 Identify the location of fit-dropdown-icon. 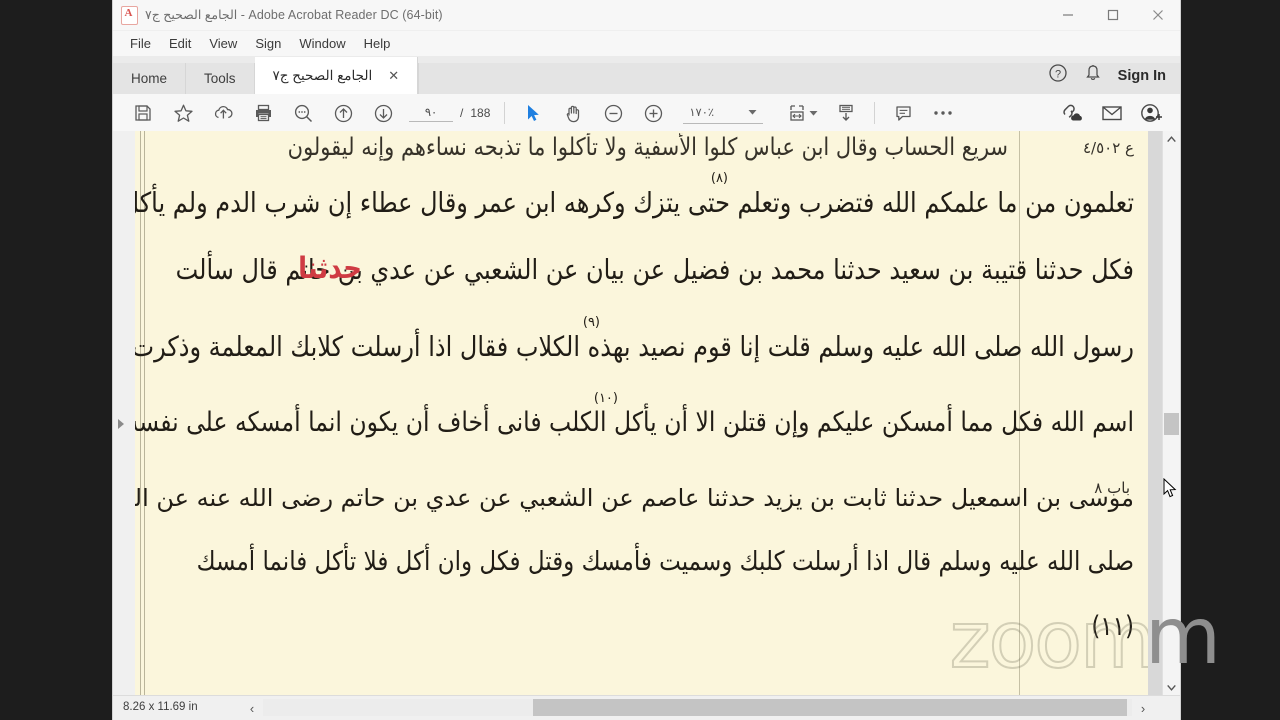
(813, 113).